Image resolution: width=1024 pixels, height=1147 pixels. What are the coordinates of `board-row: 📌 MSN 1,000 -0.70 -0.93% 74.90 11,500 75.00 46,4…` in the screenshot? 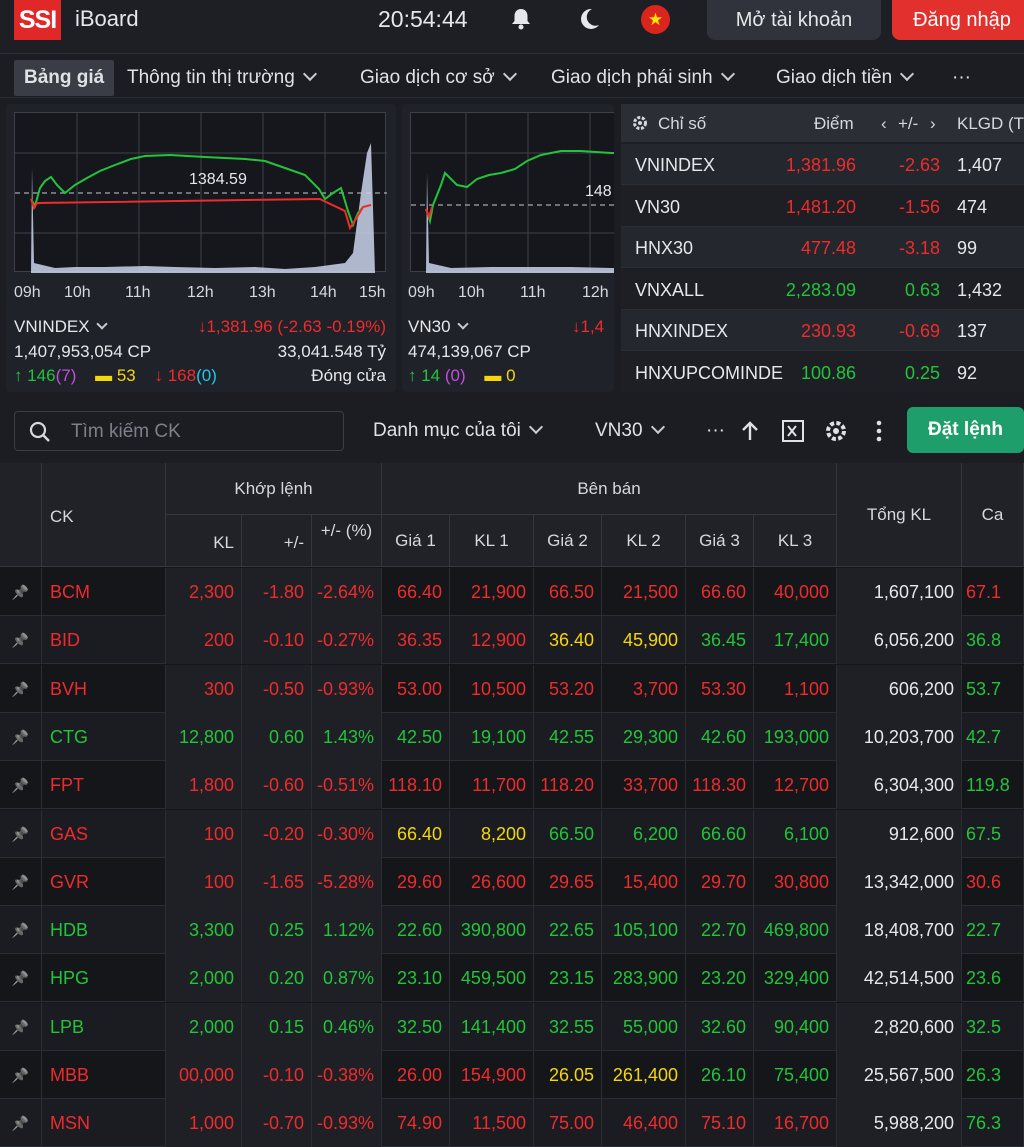 It's located at (512, 1123).